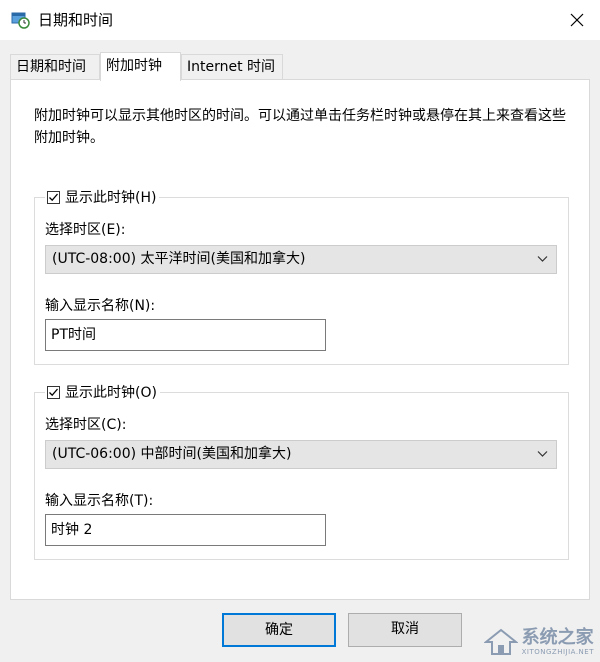  I want to click on tab-internet-time: Internet 时间, so click(232, 67).